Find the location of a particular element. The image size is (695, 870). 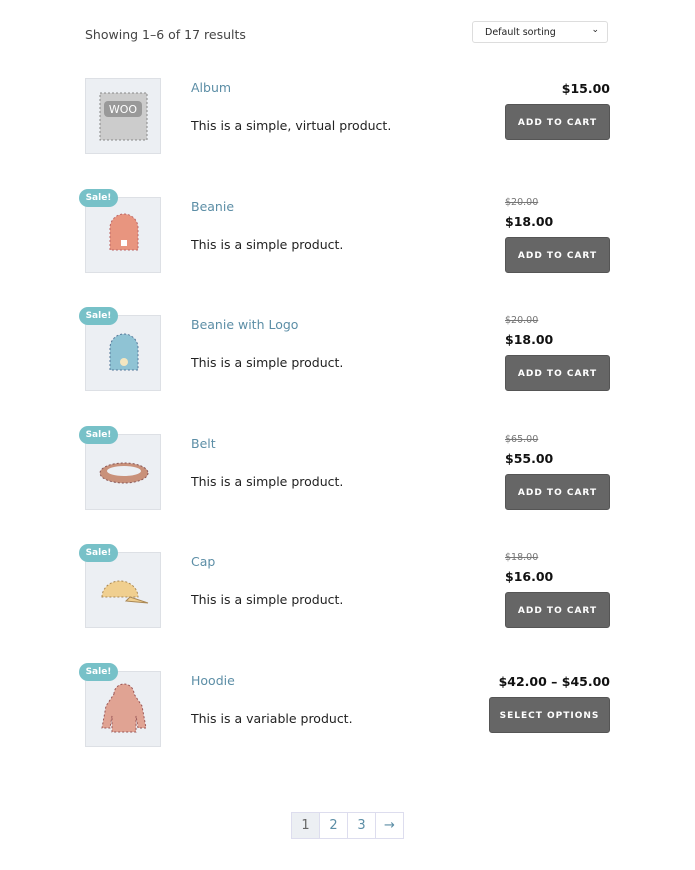

page-3: 3 is located at coordinates (361, 825).